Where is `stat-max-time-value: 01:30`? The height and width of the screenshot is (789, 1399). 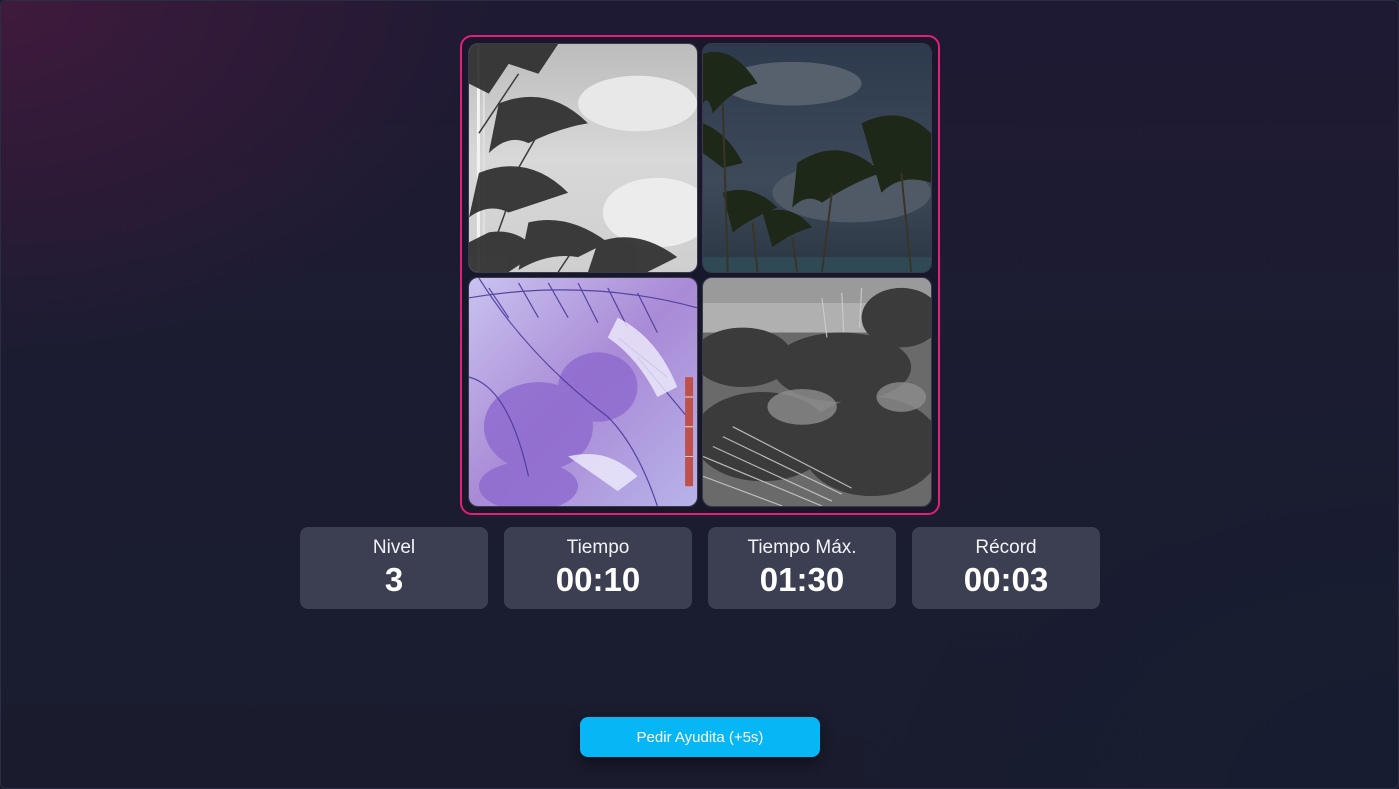 stat-max-time-value: 01:30 is located at coordinates (802, 579).